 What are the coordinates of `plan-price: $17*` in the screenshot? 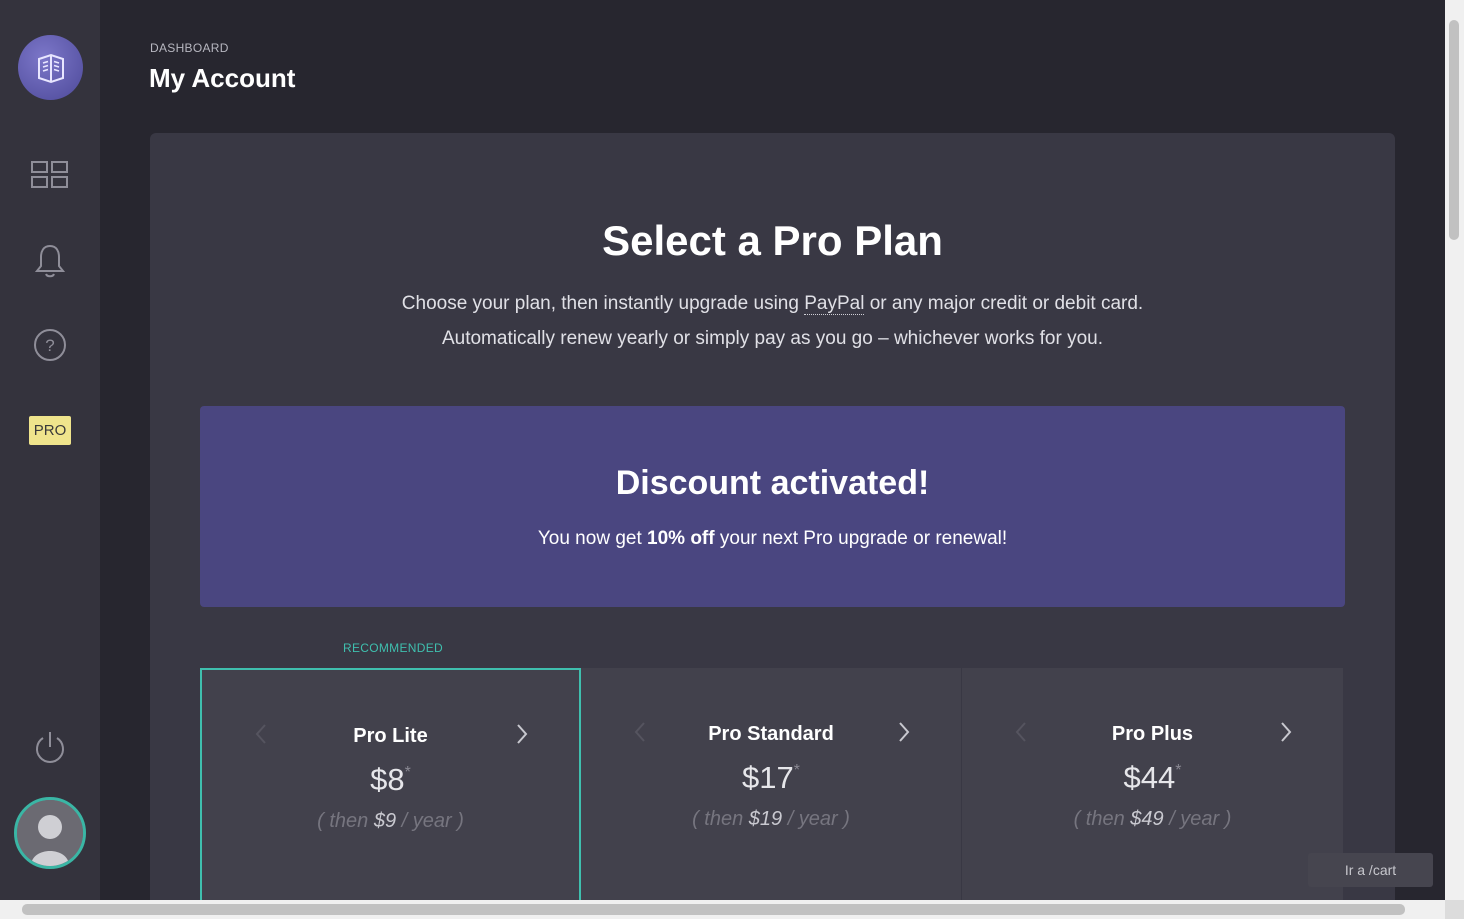 It's located at (771, 778).